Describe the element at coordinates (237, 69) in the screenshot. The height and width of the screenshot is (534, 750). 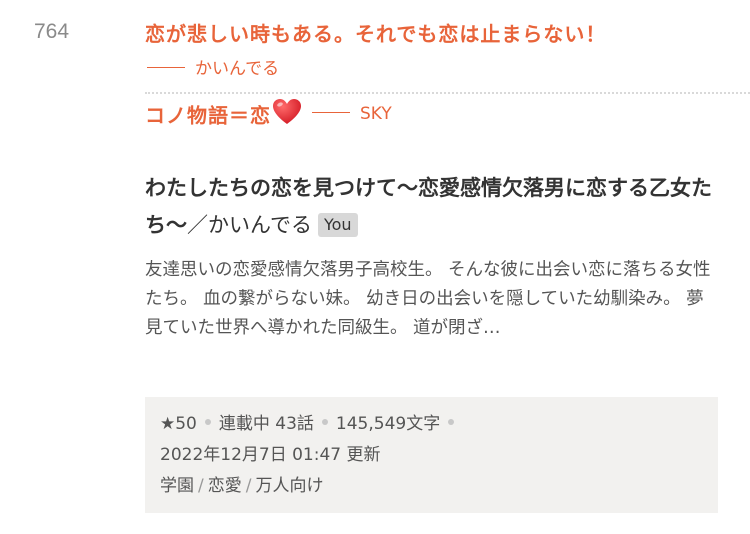
I see `catchphrase-1-author-name: かいんでる` at that location.